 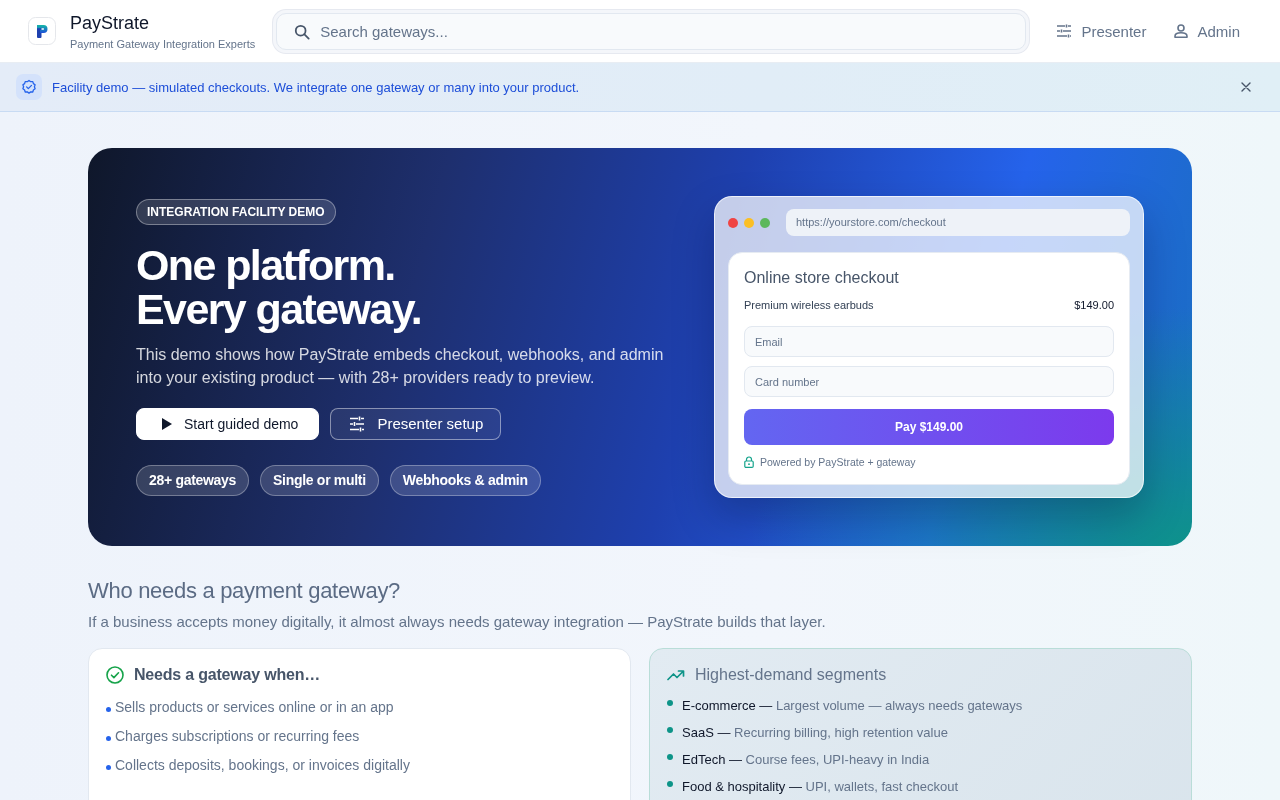 What do you see at coordinates (193, 480) in the screenshot?
I see `feature-chip: 28+ gateways` at bounding box center [193, 480].